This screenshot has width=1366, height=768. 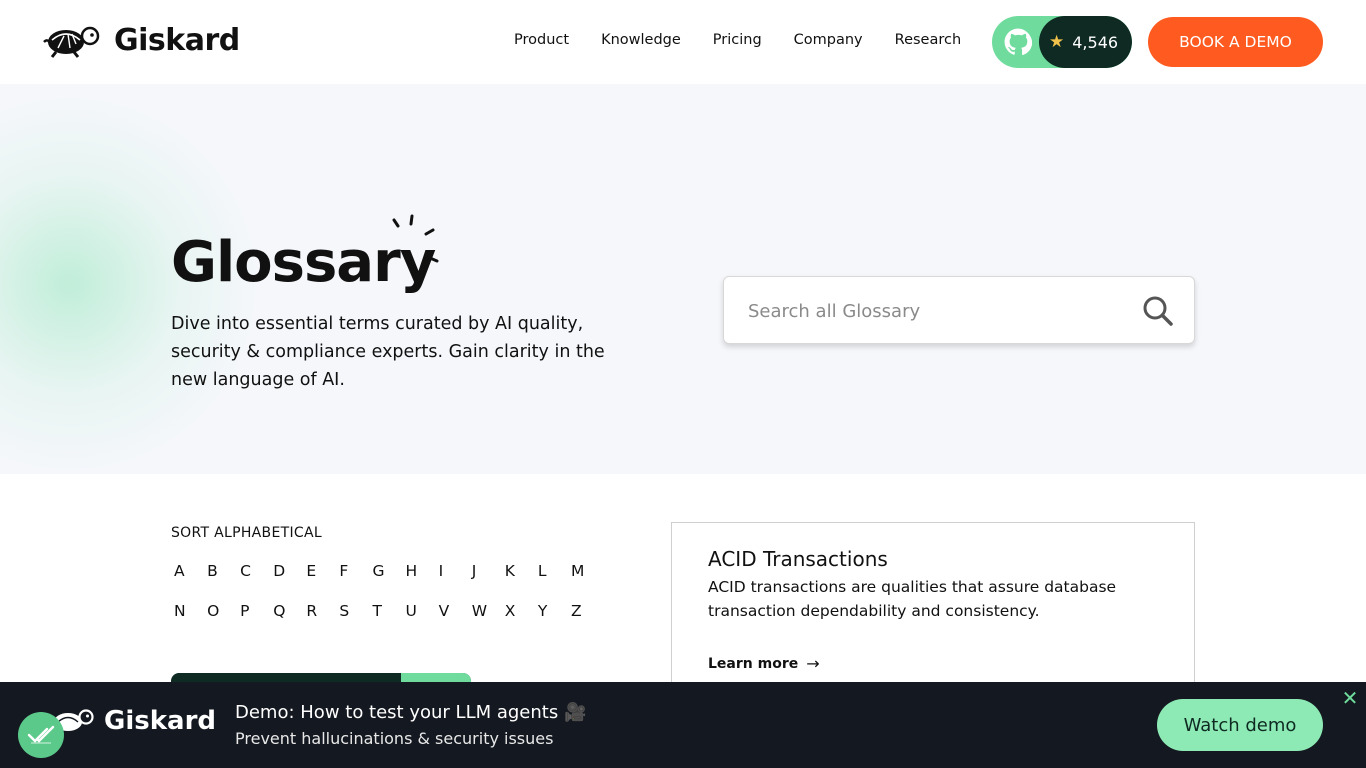 I want to click on book-demo-button: BOOK A DEMO, so click(x=1235, y=42).